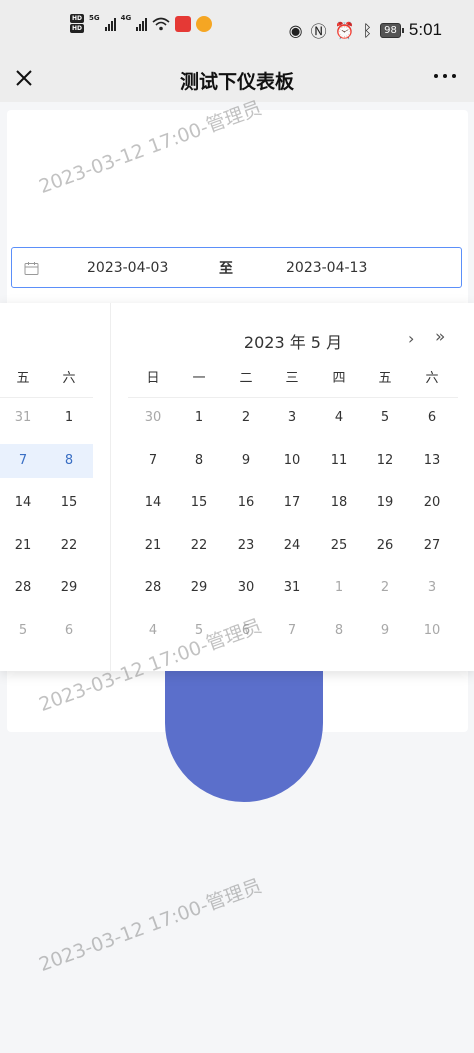 The width and height of the screenshot is (474, 1053). What do you see at coordinates (77, 28) in the screenshot?
I see `hd-badge-2: HD` at bounding box center [77, 28].